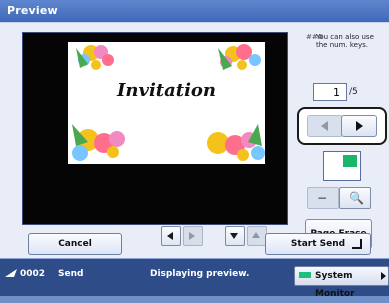 The image size is (389, 303). Describe the element at coordinates (357, 244) in the screenshot. I see `return-icon` at that location.